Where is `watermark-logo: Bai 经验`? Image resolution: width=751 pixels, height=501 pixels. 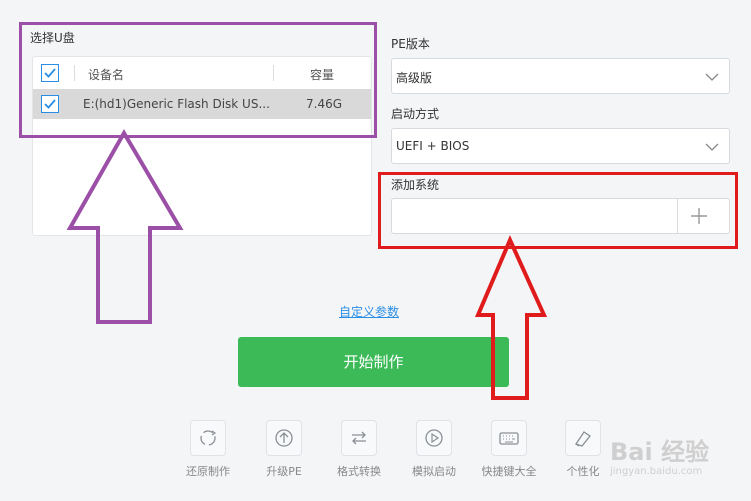
watermark-logo: Bai 经验 is located at coordinates (660, 452).